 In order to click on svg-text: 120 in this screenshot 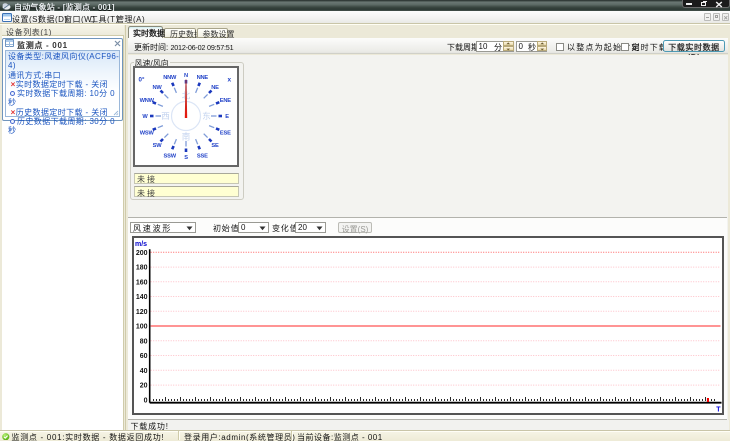, I will do `click(142, 311)`.